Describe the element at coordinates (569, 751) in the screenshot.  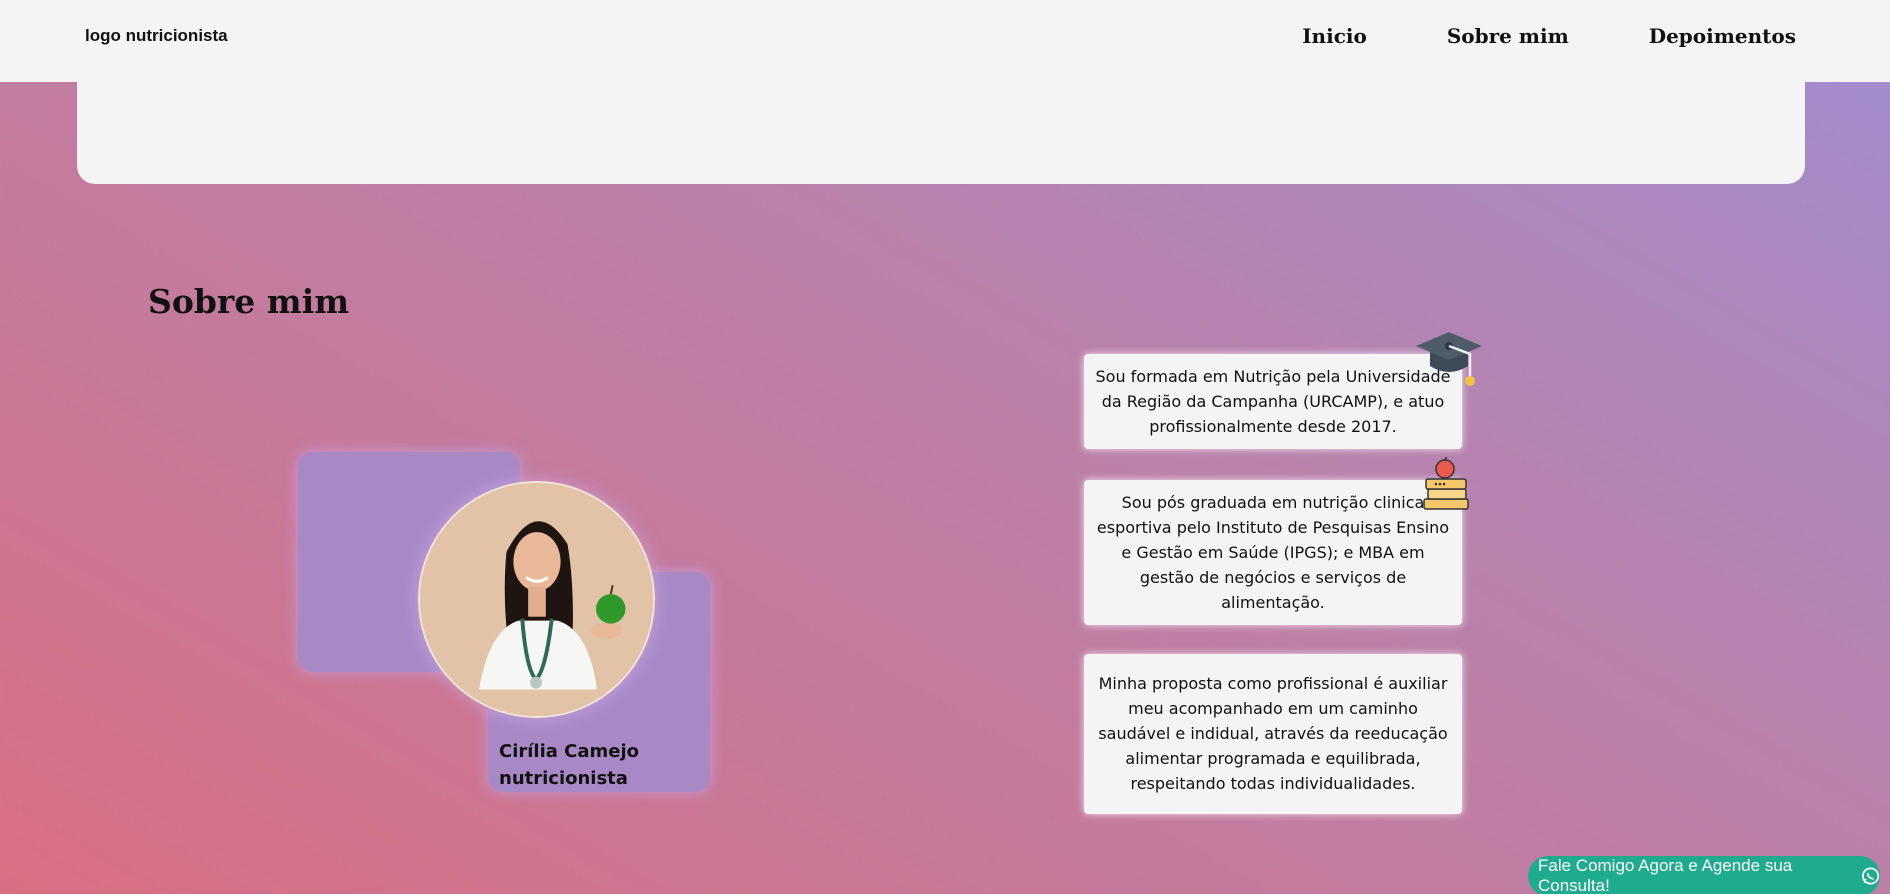
I see `profile-name: Cirília Camejo` at that location.